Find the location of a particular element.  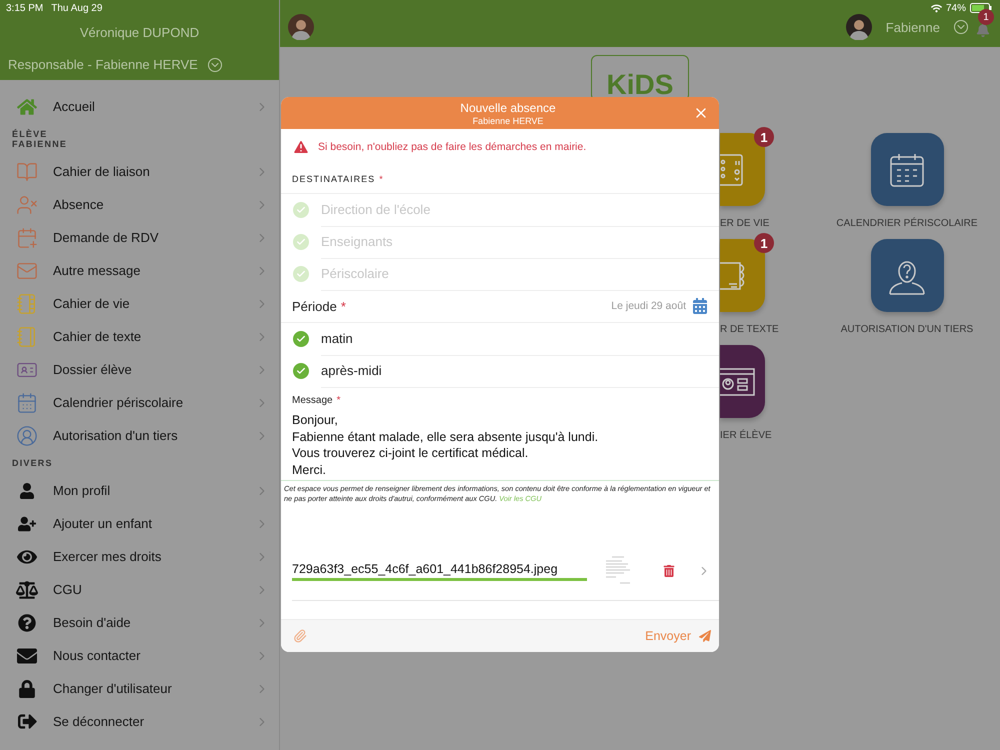

menu-item: Mon profil is located at coordinates (139, 490).